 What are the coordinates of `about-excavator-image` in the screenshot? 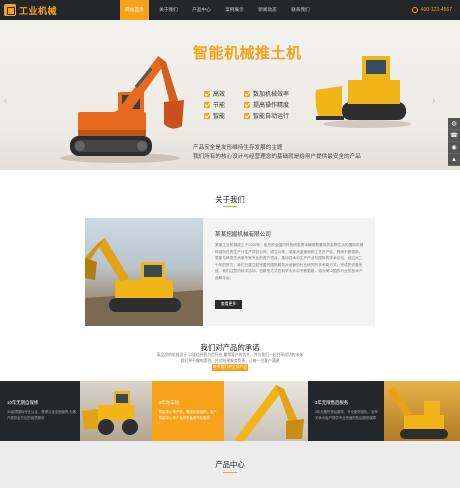 It's located at (144, 282).